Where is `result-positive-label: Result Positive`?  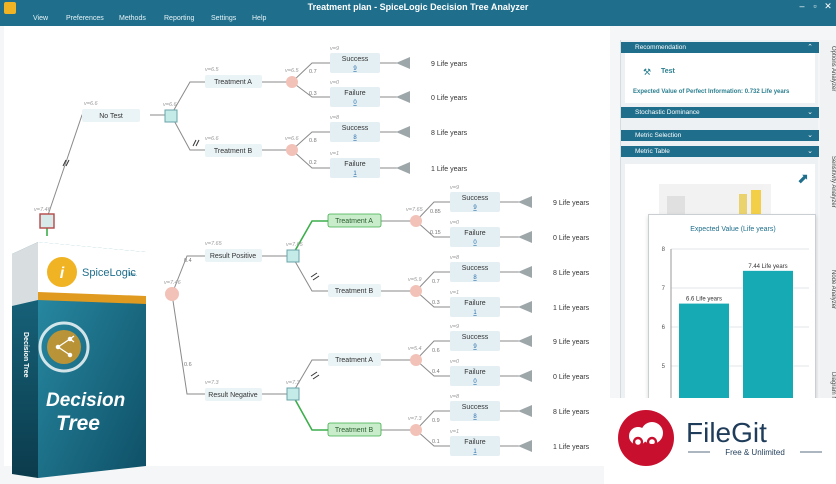
result-positive-label: Result Positive is located at coordinates (233, 256).